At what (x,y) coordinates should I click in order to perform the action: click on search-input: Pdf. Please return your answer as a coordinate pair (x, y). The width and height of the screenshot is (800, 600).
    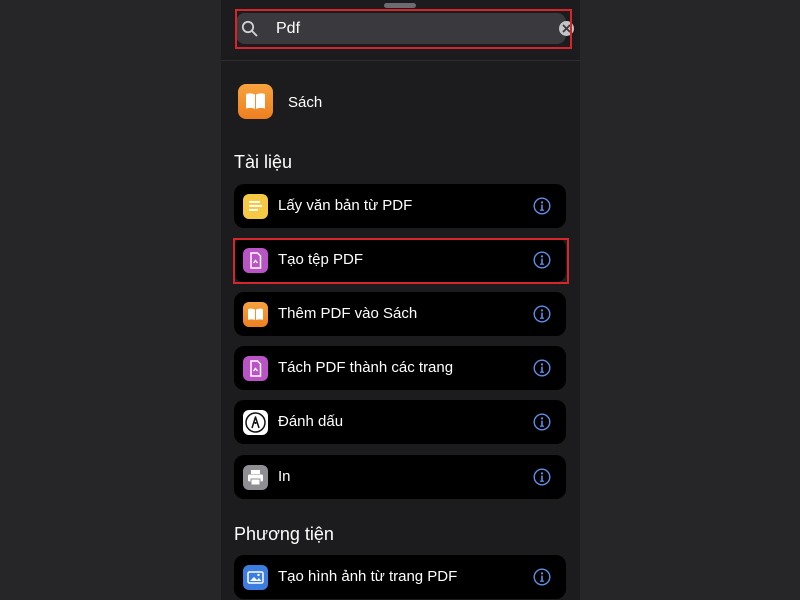
    Looking at the image, I should click on (288, 28).